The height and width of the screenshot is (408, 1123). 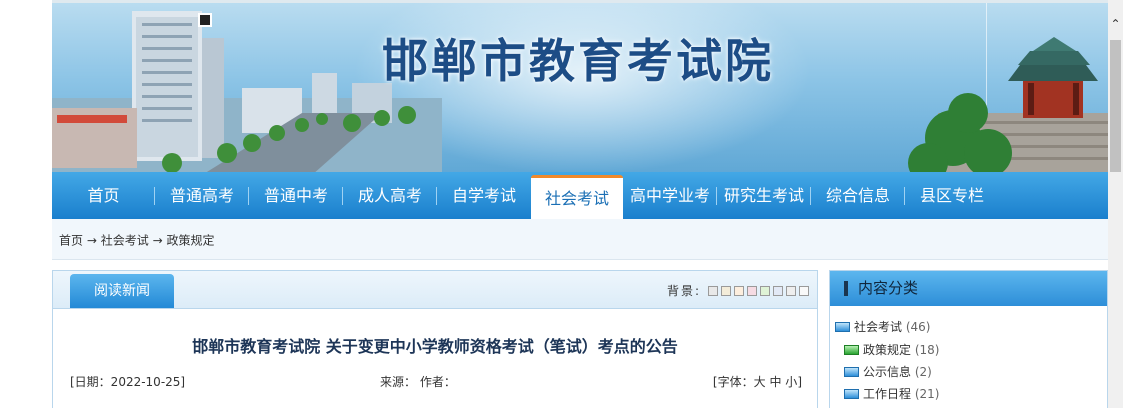 I want to click on nav-label: 自学考试, so click(x=483, y=195).